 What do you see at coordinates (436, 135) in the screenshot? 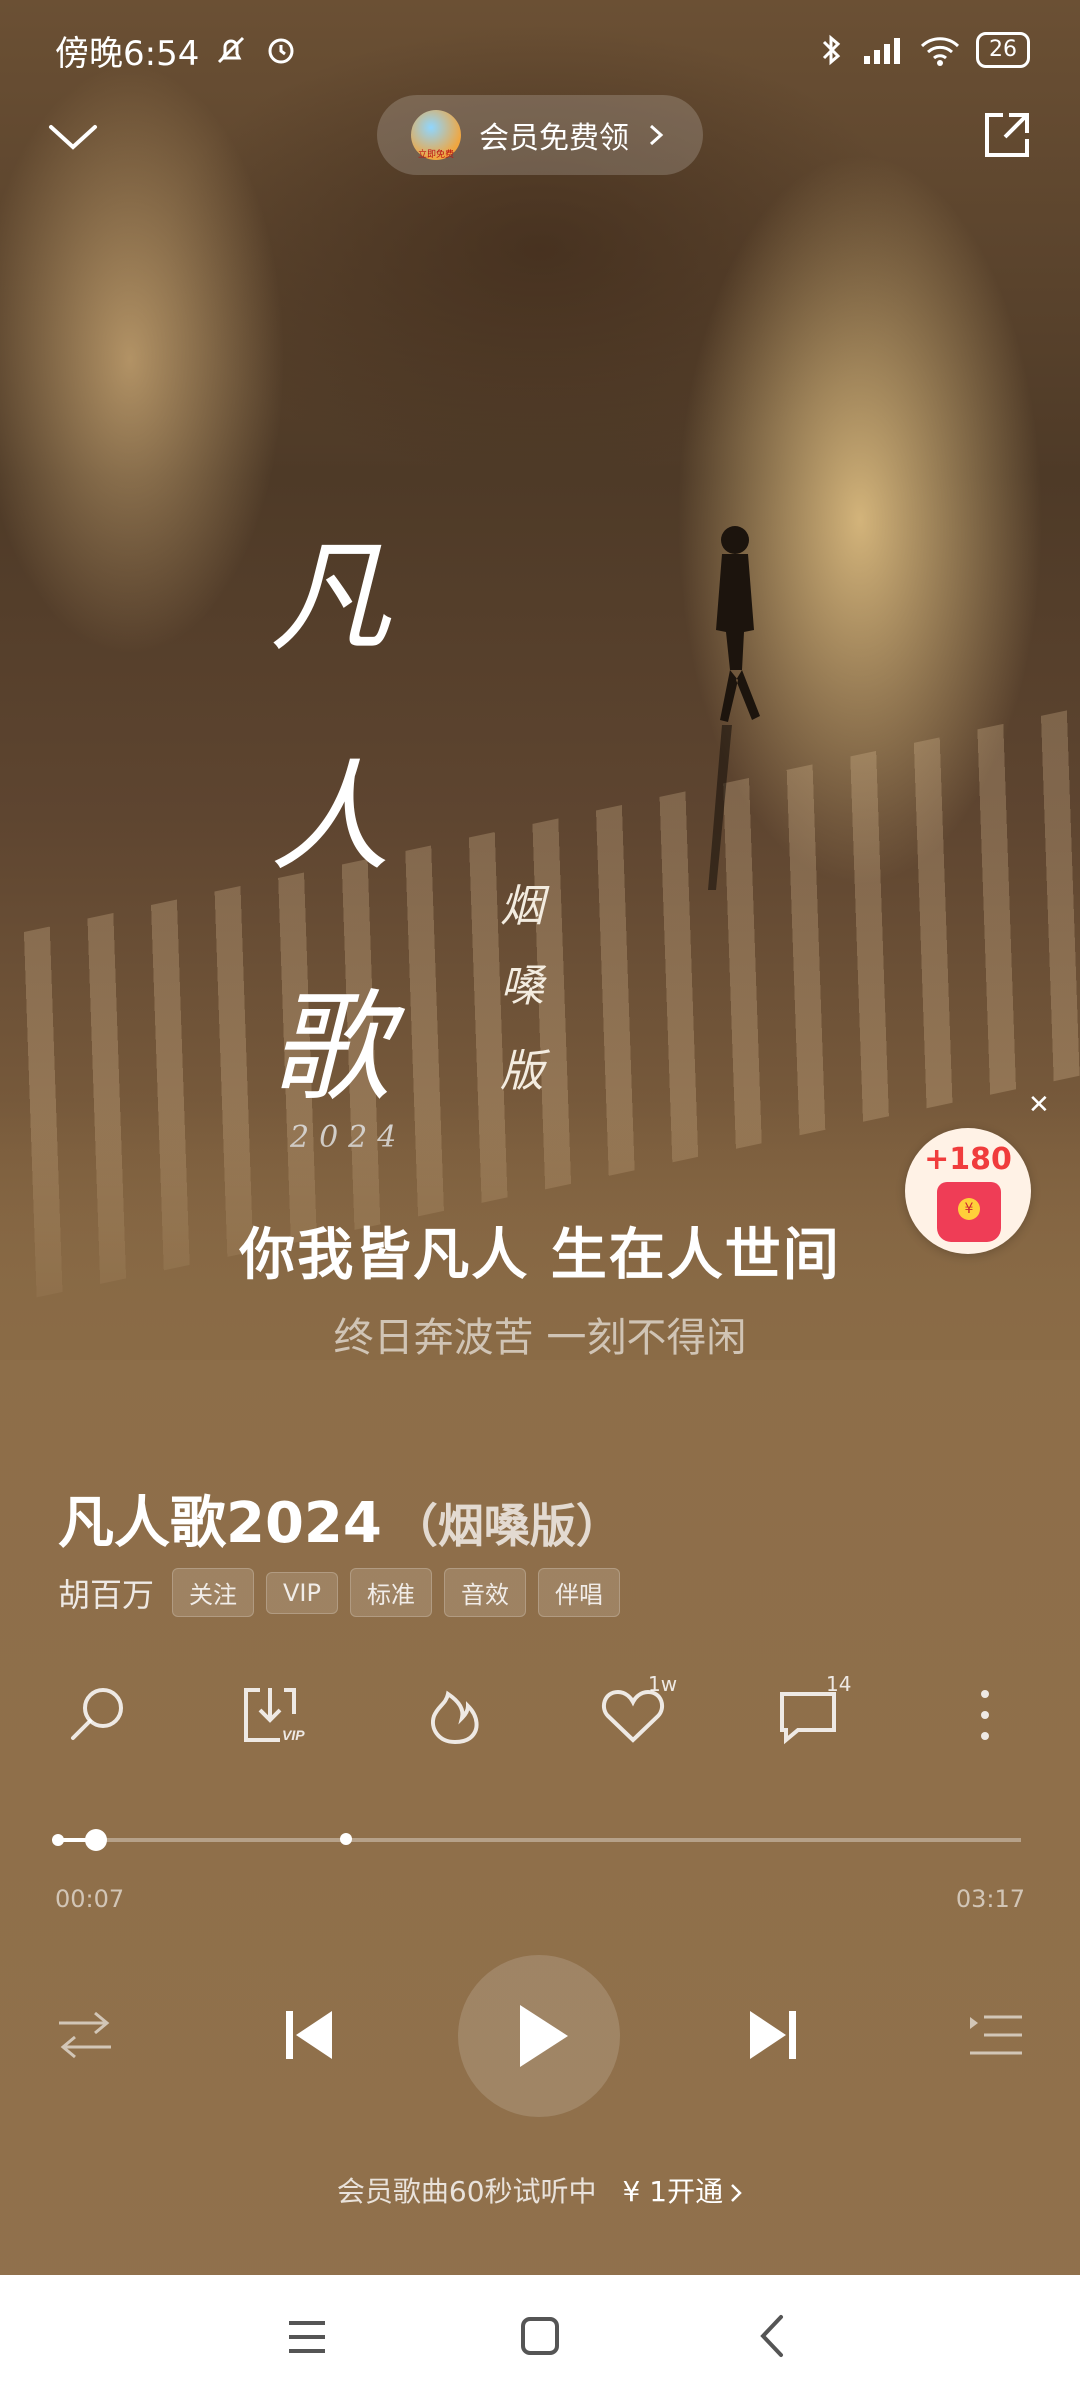
I see `vip-gift-icon: 立即免费` at bounding box center [436, 135].